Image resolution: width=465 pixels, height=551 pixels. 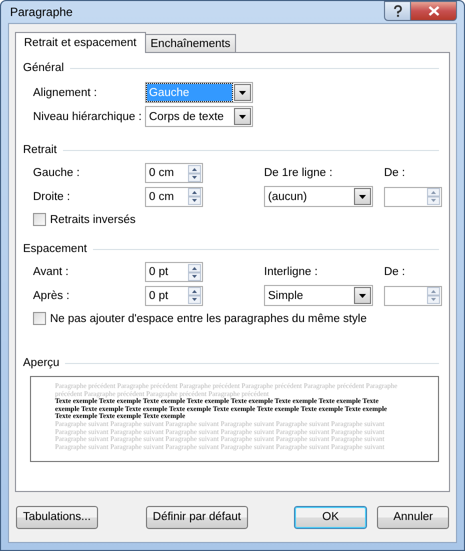 I want to click on section-title: Retrait, so click(x=40, y=150).